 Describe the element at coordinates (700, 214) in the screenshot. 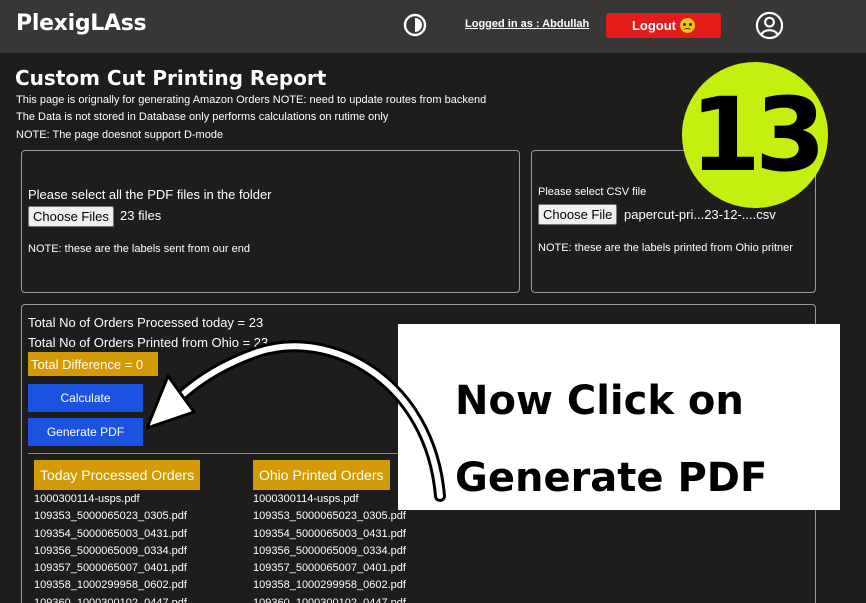

I see `csv-selected-file: papercut-pri...23-12-....csv` at that location.